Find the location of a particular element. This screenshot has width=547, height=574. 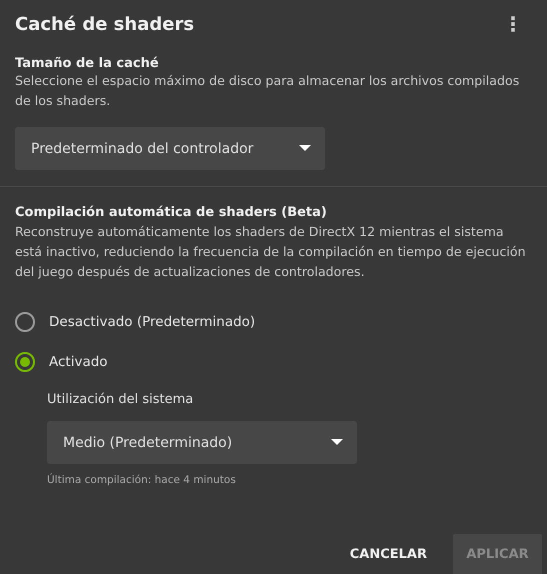

cancel-button: CANCELAR is located at coordinates (388, 554).